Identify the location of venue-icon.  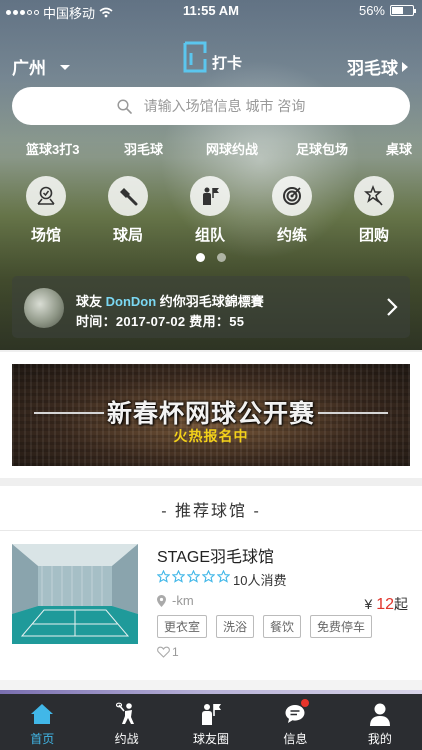
(46, 196).